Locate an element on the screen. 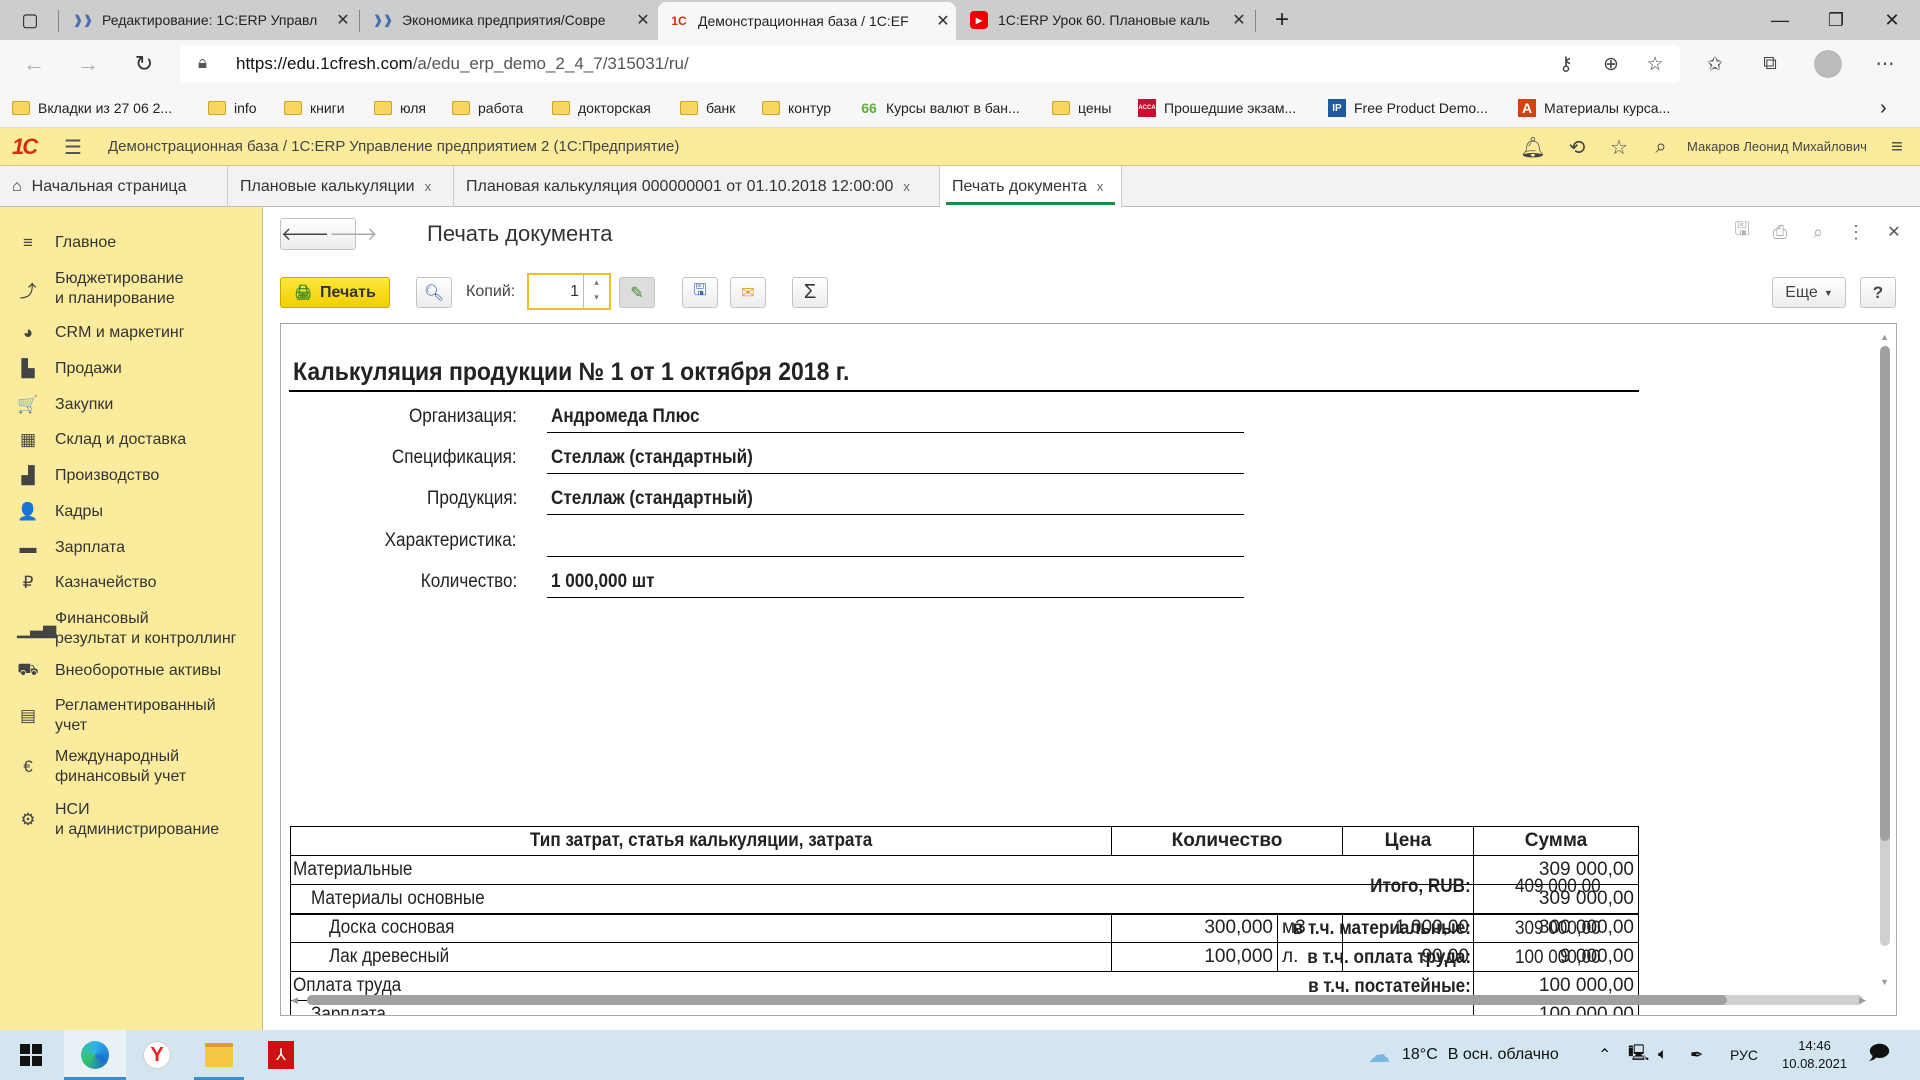 Image resolution: width=1920 pixels, height=1080 pixels. sidebar-item: ▁▃▅ Финансовый результат и контроллинг is located at coordinates (131, 629).